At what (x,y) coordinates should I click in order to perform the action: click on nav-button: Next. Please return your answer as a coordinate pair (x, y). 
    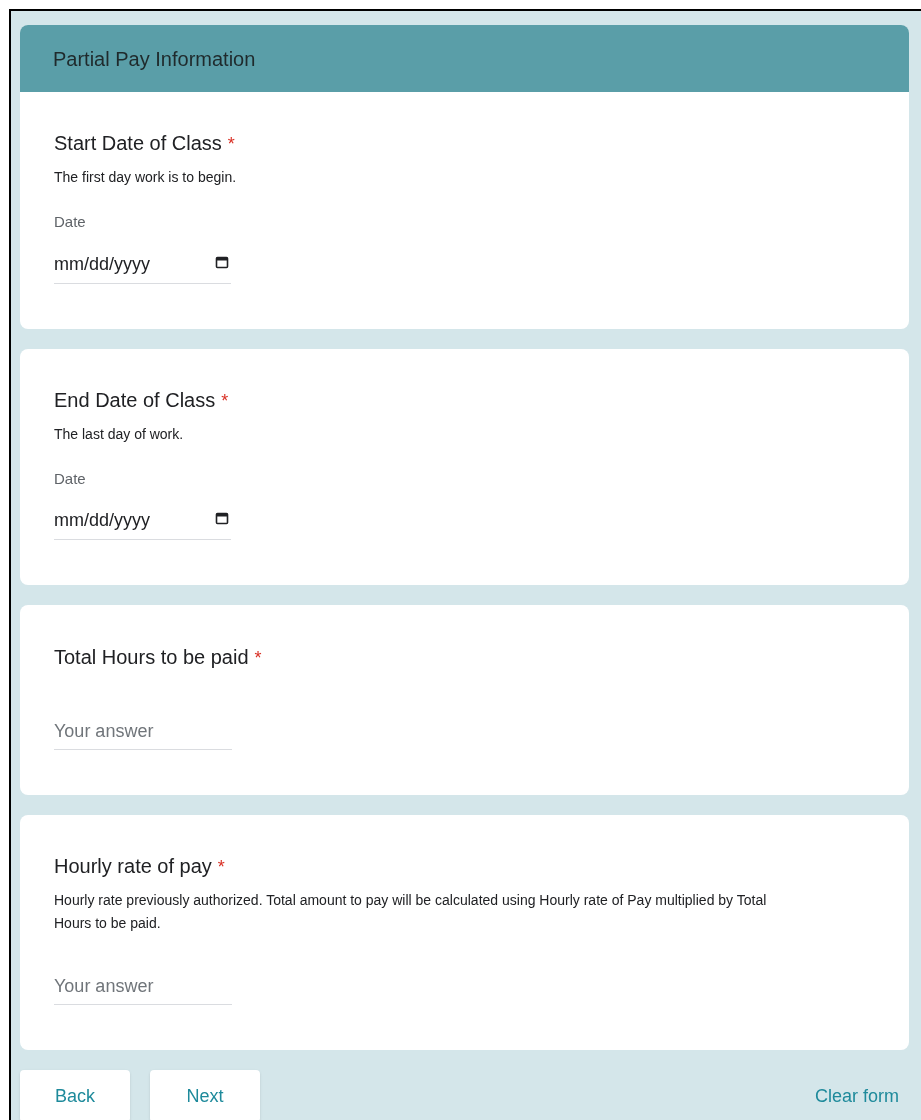
    Looking at the image, I should click on (205, 1095).